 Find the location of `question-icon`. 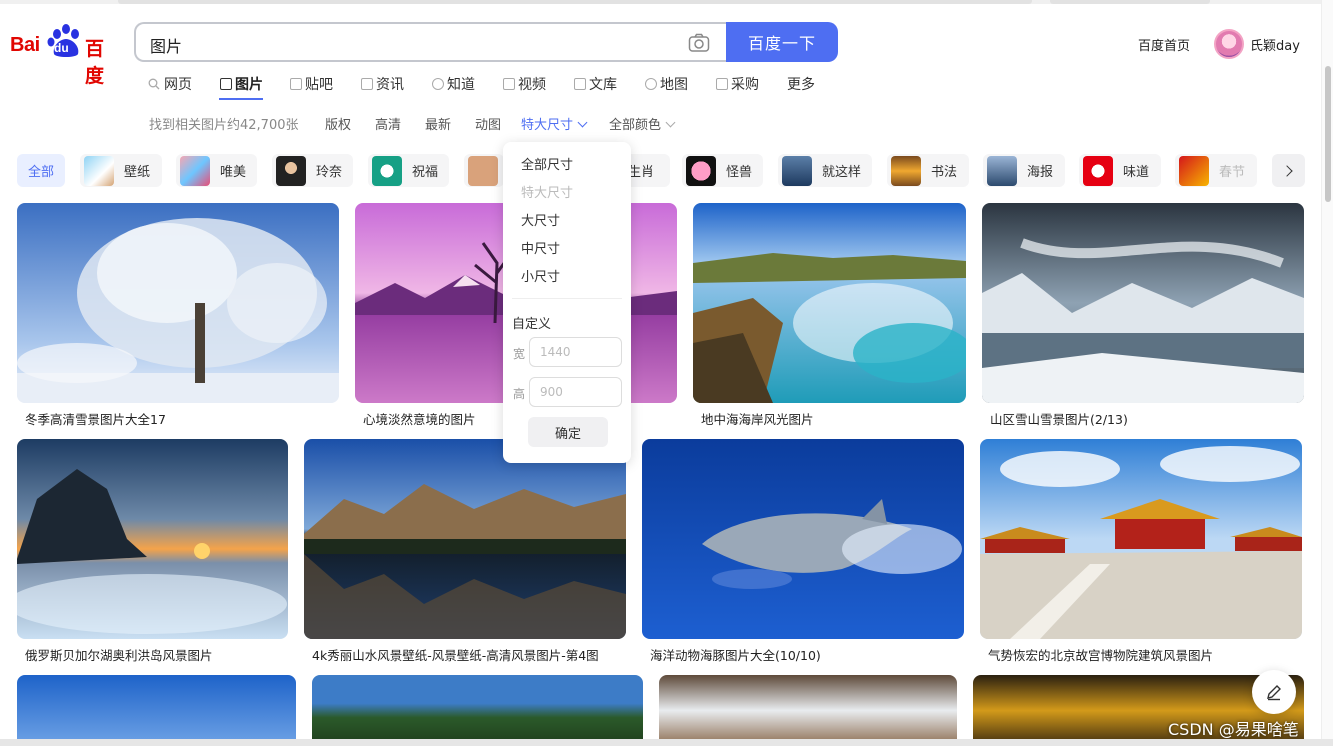

question-icon is located at coordinates (438, 84).